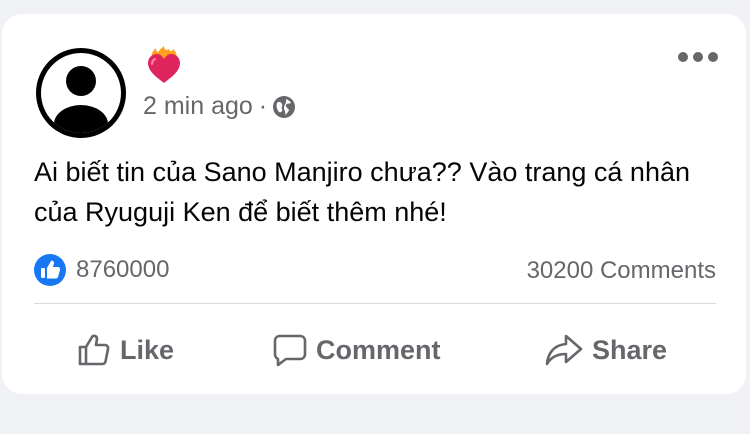 The height and width of the screenshot is (434, 750). I want to click on avatar, so click(81, 93).